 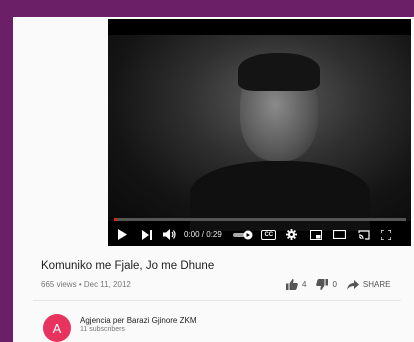 I want to click on share-button: SHARE, so click(x=368, y=284).